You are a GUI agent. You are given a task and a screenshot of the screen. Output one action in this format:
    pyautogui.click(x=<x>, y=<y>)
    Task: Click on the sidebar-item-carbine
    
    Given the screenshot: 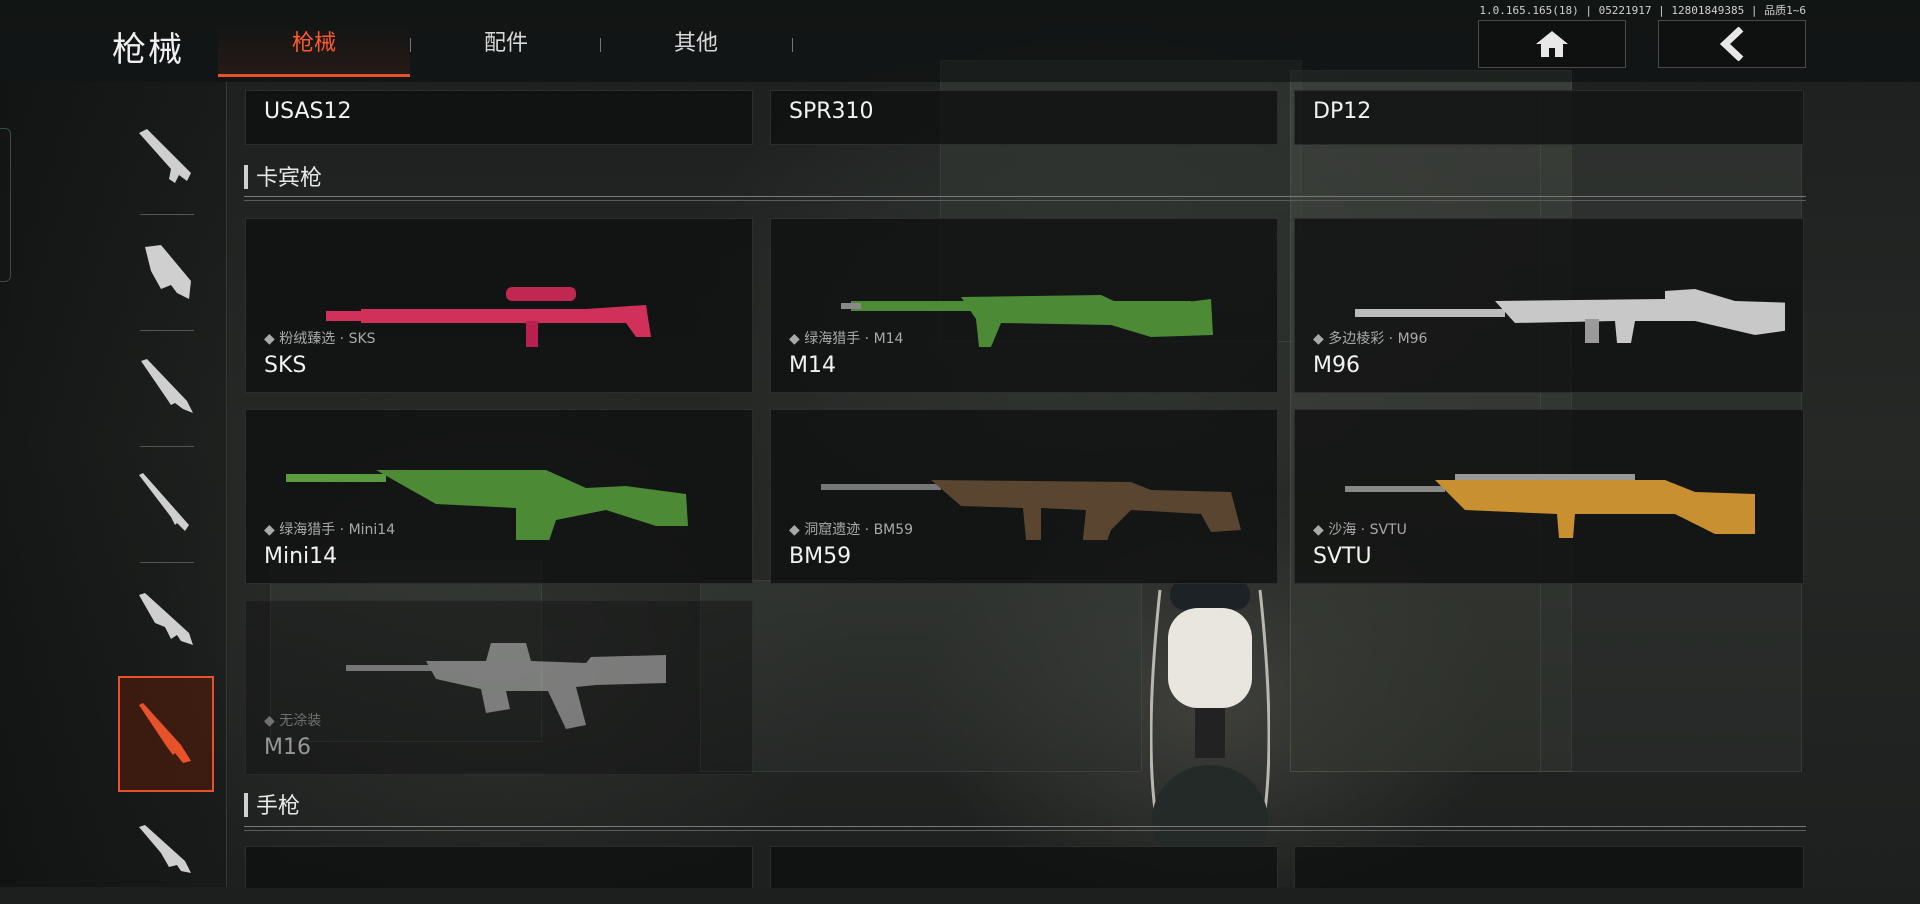 What is the action you would take?
    pyautogui.click(x=166, y=734)
    